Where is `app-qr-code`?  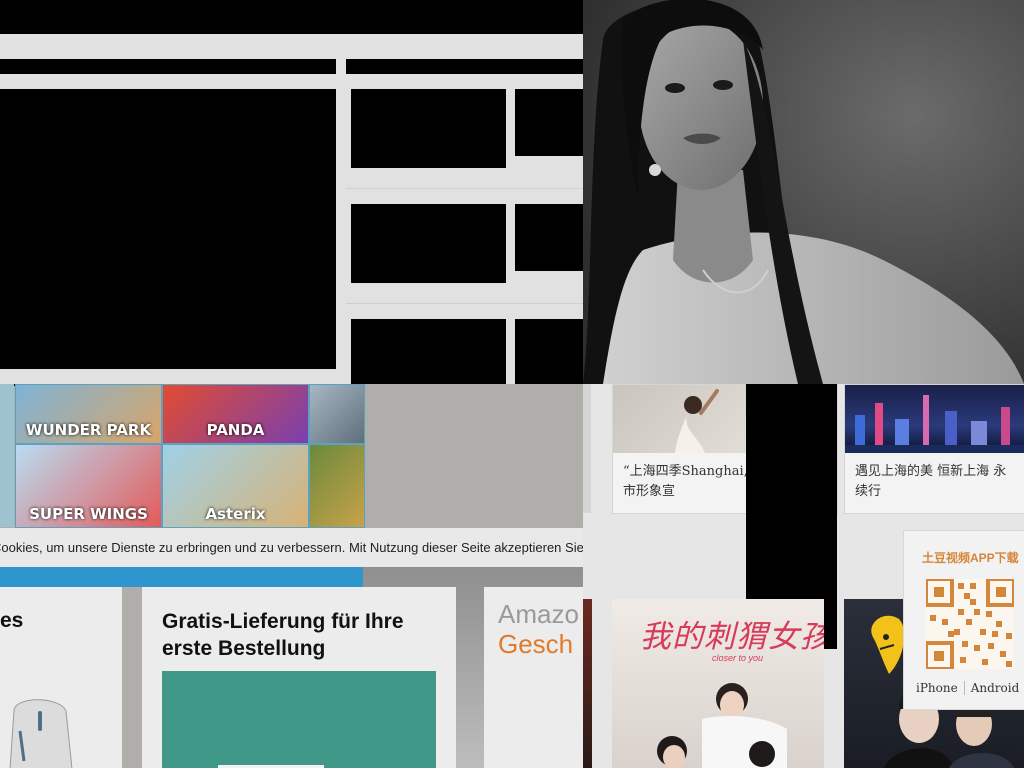
app-qr-code is located at coordinates (970, 624).